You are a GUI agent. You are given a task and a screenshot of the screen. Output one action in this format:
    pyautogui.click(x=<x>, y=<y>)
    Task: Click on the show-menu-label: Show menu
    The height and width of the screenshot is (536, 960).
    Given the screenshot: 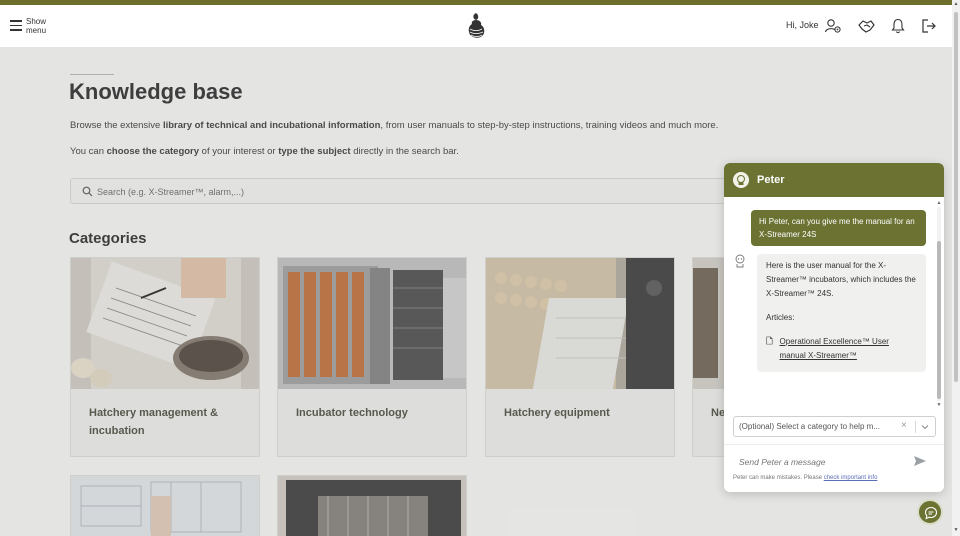 What is the action you would take?
    pyautogui.click(x=36, y=26)
    